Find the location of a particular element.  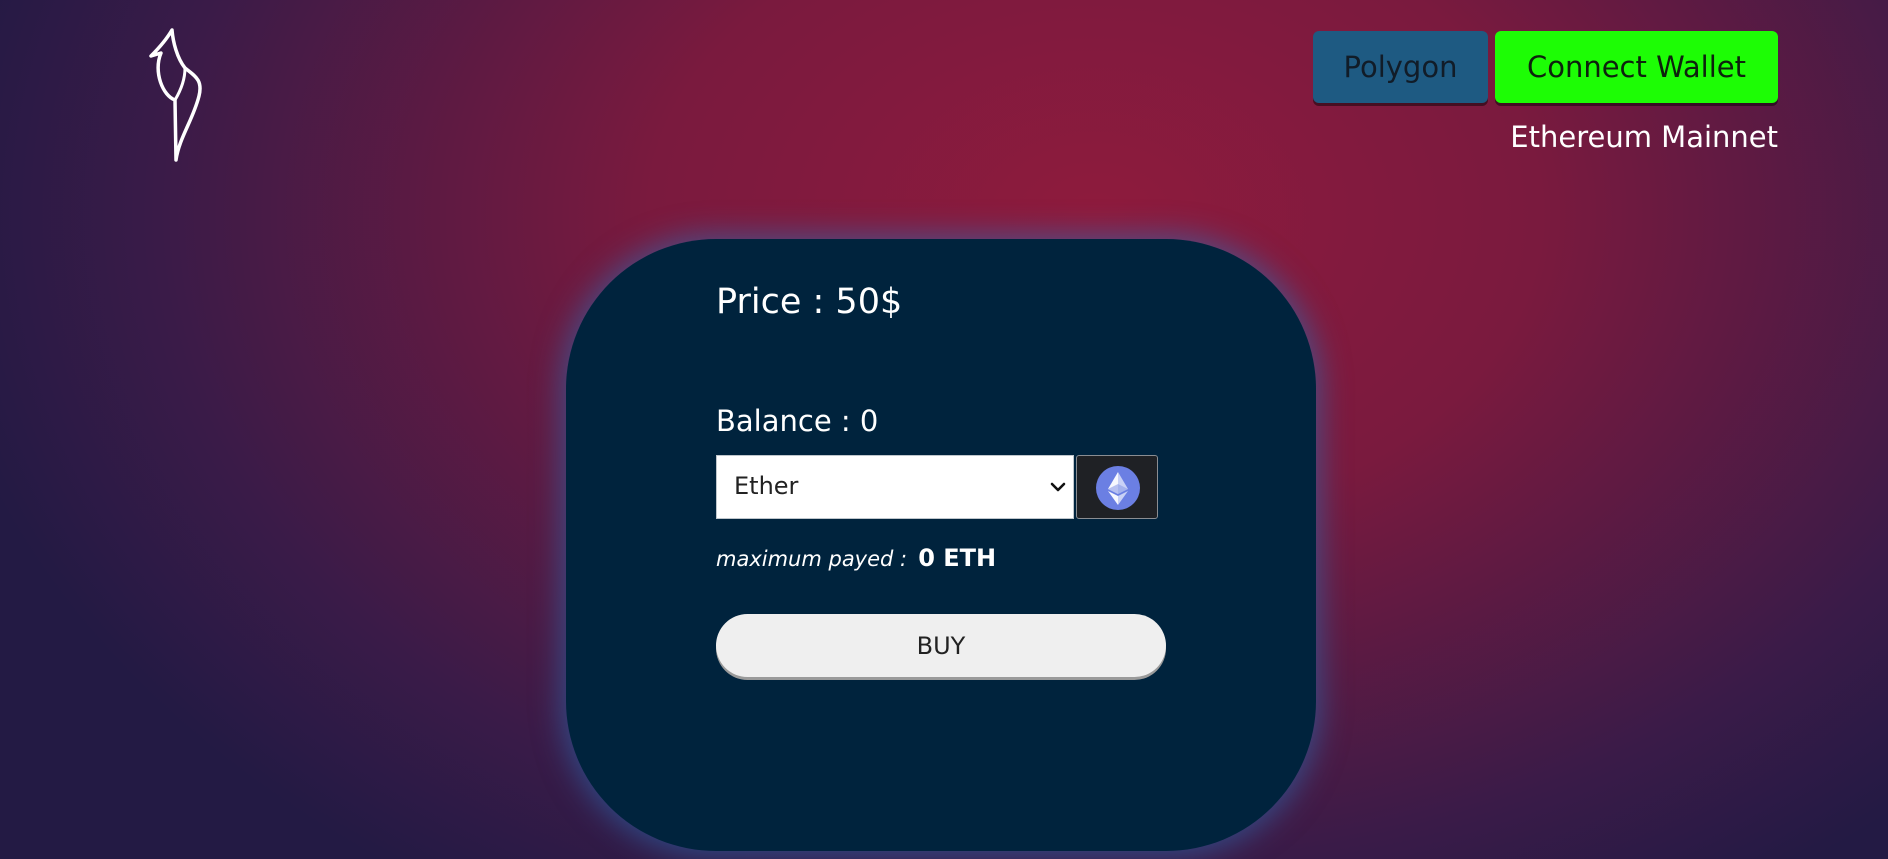

token-icon-box is located at coordinates (1117, 487).